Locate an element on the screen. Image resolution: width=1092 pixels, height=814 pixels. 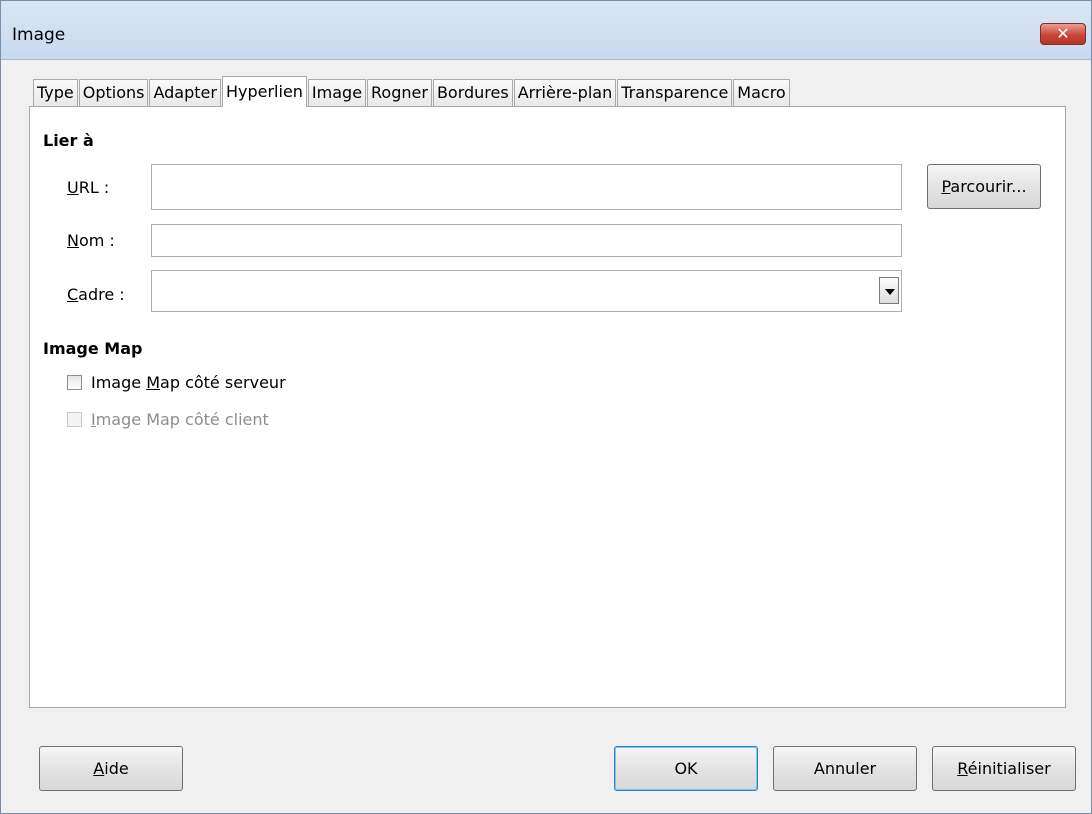
tab-rogner: Rogner is located at coordinates (399, 92).